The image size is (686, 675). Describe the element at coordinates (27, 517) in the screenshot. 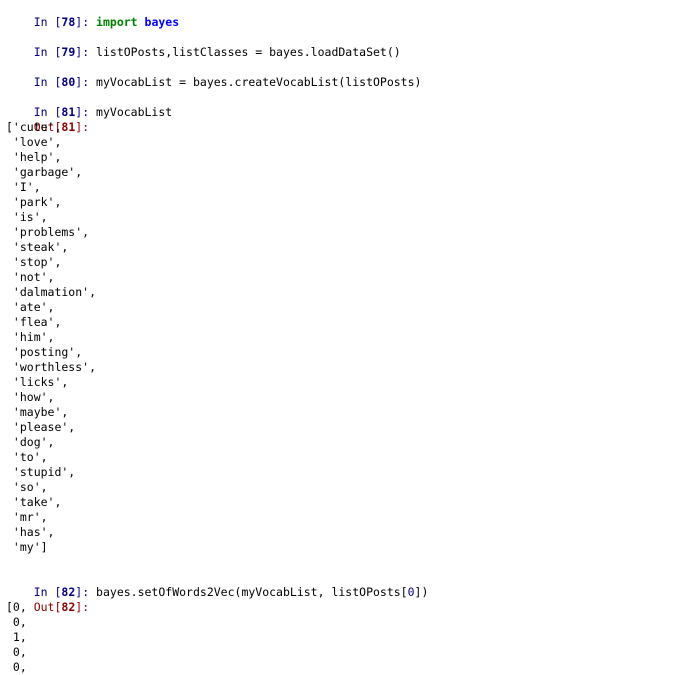

I see `output-line: 'mr',` at that location.